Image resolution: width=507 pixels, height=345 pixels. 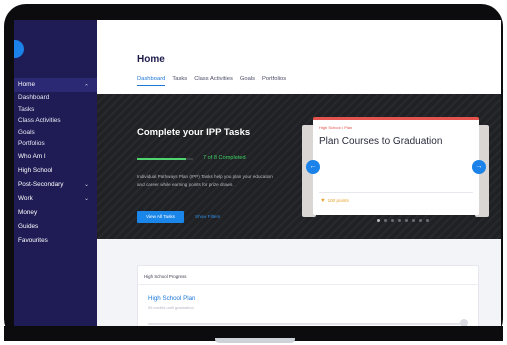 What do you see at coordinates (55, 199) in the screenshot?
I see `sidebar-item-work: Work ⌄` at bounding box center [55, 199].